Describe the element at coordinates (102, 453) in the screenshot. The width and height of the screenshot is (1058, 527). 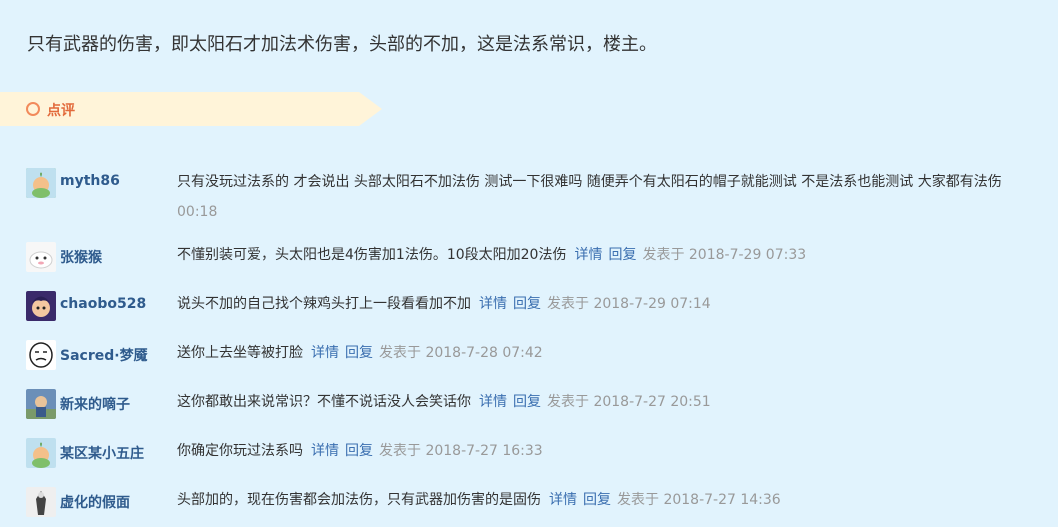
I see `username-link: 某区某小五庄` at that location.